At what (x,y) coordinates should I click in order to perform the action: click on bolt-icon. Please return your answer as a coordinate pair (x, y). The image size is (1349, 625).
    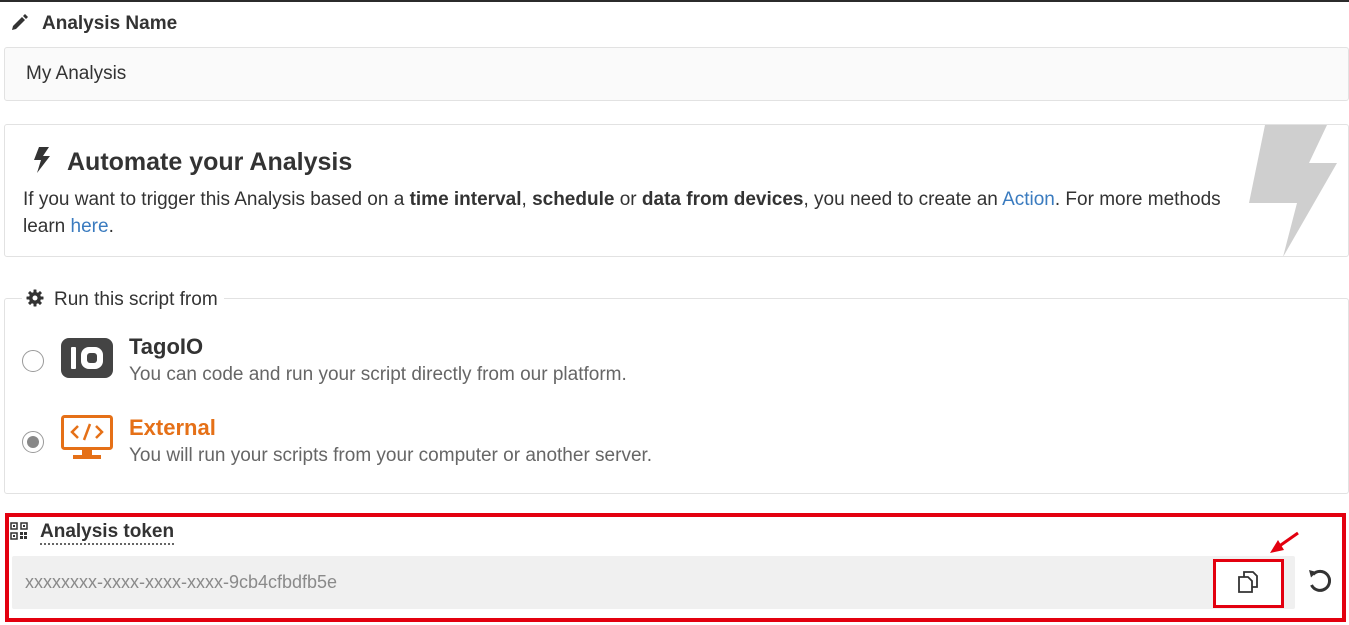
    Looking at the image, I should click on (42, 162).